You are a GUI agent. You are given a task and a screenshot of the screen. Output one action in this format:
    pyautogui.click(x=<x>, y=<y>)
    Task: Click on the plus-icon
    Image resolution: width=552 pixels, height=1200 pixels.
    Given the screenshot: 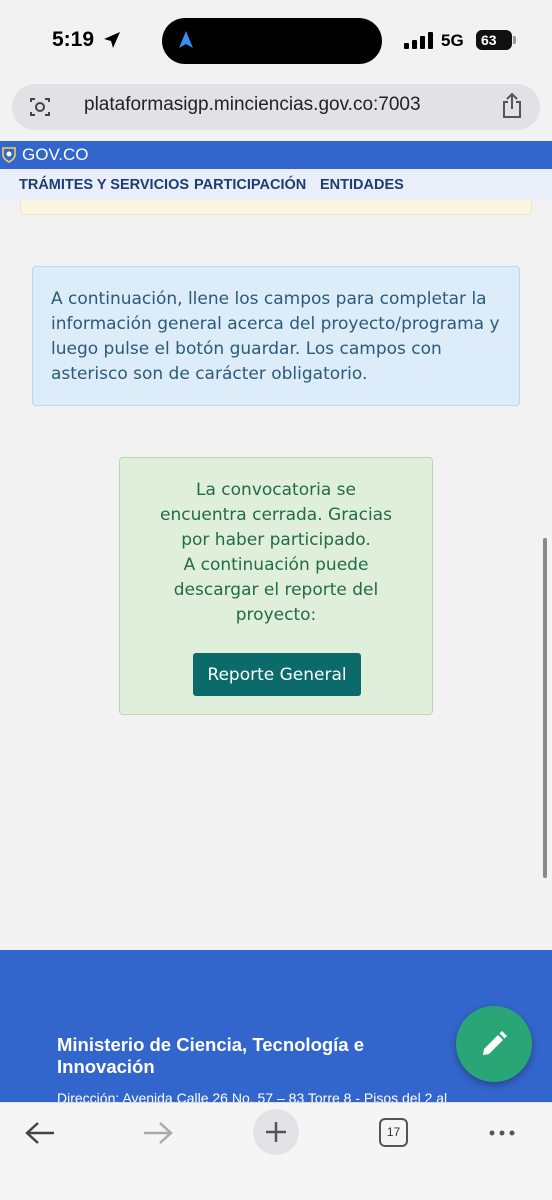 What is the action you would take?
    pyautogui.click(x=276, y=1132)
    